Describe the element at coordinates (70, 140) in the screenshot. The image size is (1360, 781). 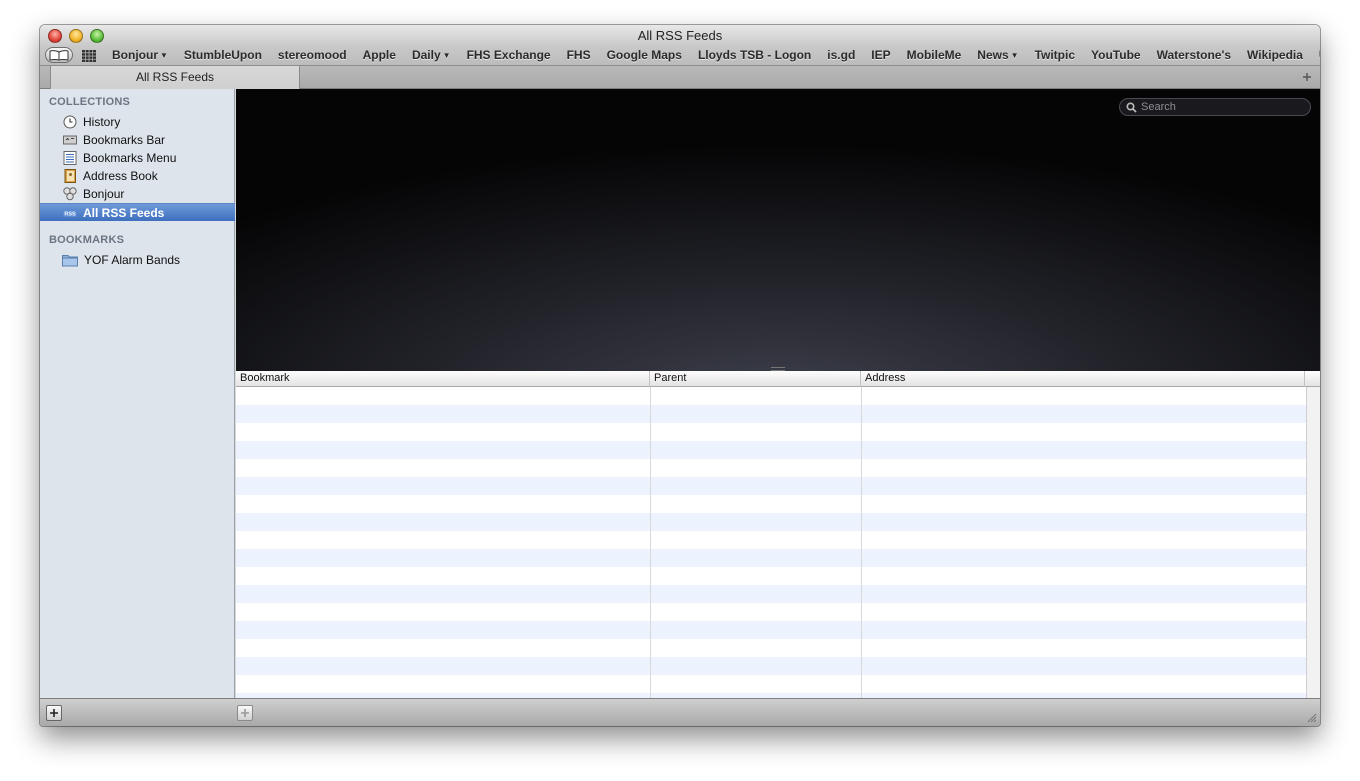
I see `bookmarks-bar-icon` at that location.